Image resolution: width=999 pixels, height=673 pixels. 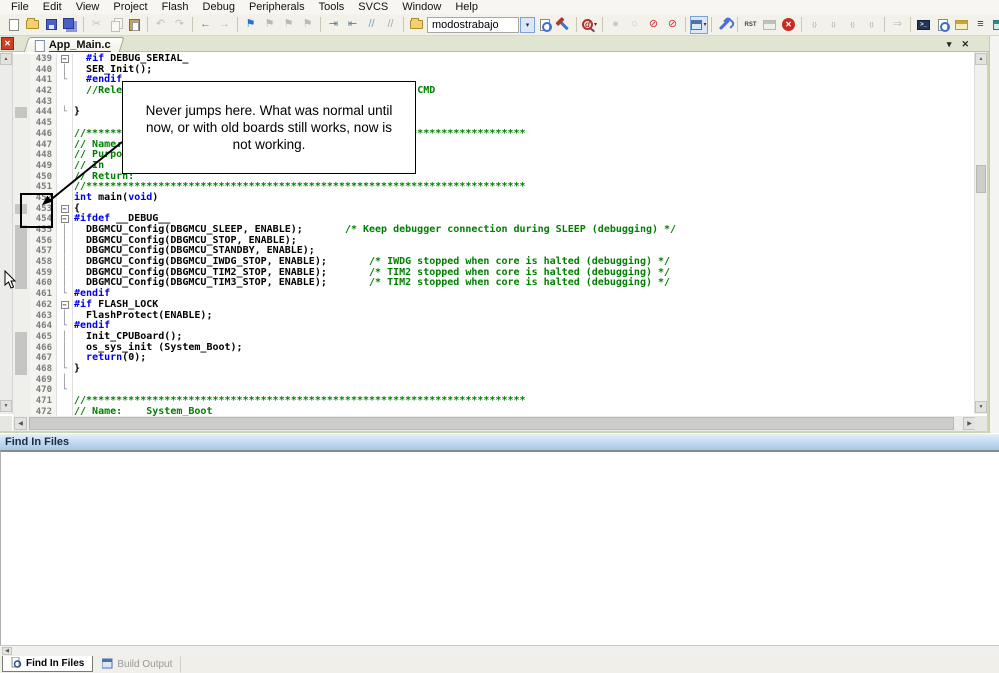 What do you see at coordinates (527, 24) in the screenshot?
I see `select-target-dropdown-icon: ▾` at bounding box center [527, 24].